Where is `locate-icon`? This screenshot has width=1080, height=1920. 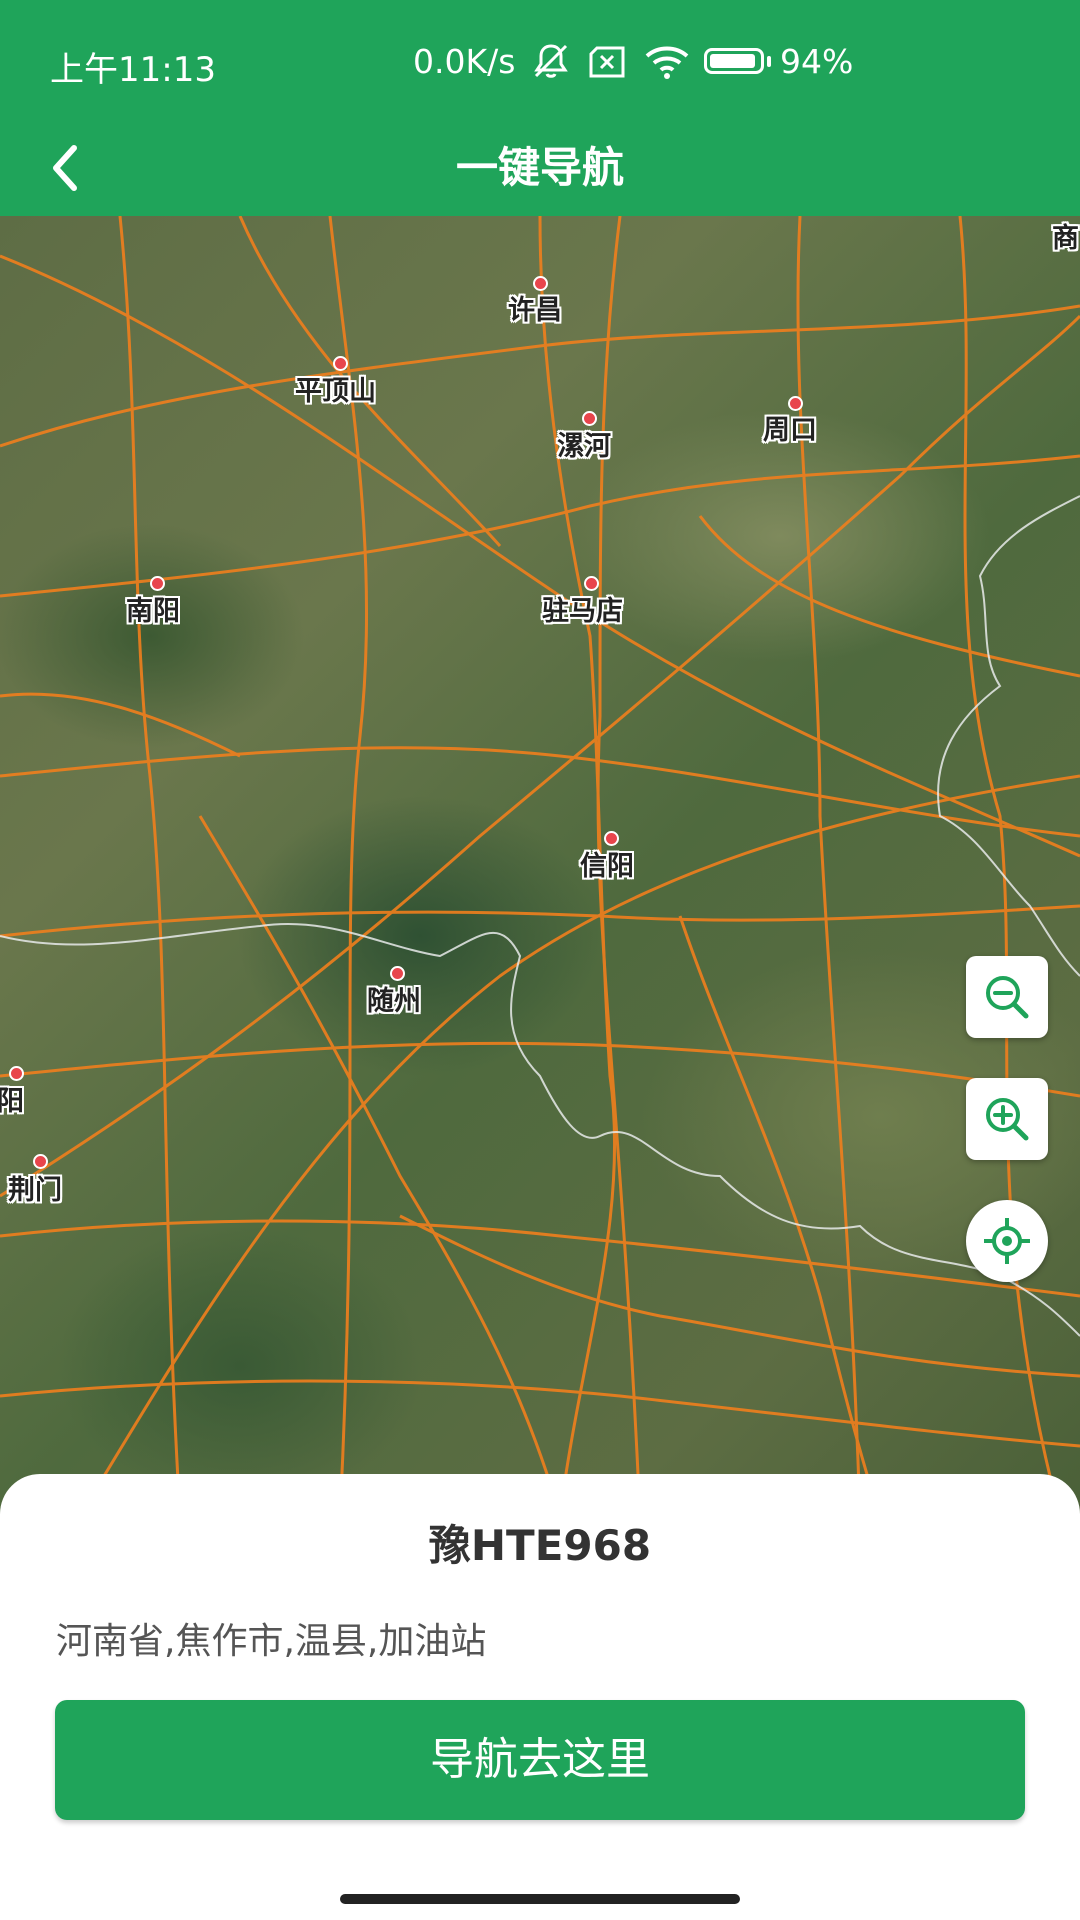
locate-icon is located at coordinates (1007, 1241).